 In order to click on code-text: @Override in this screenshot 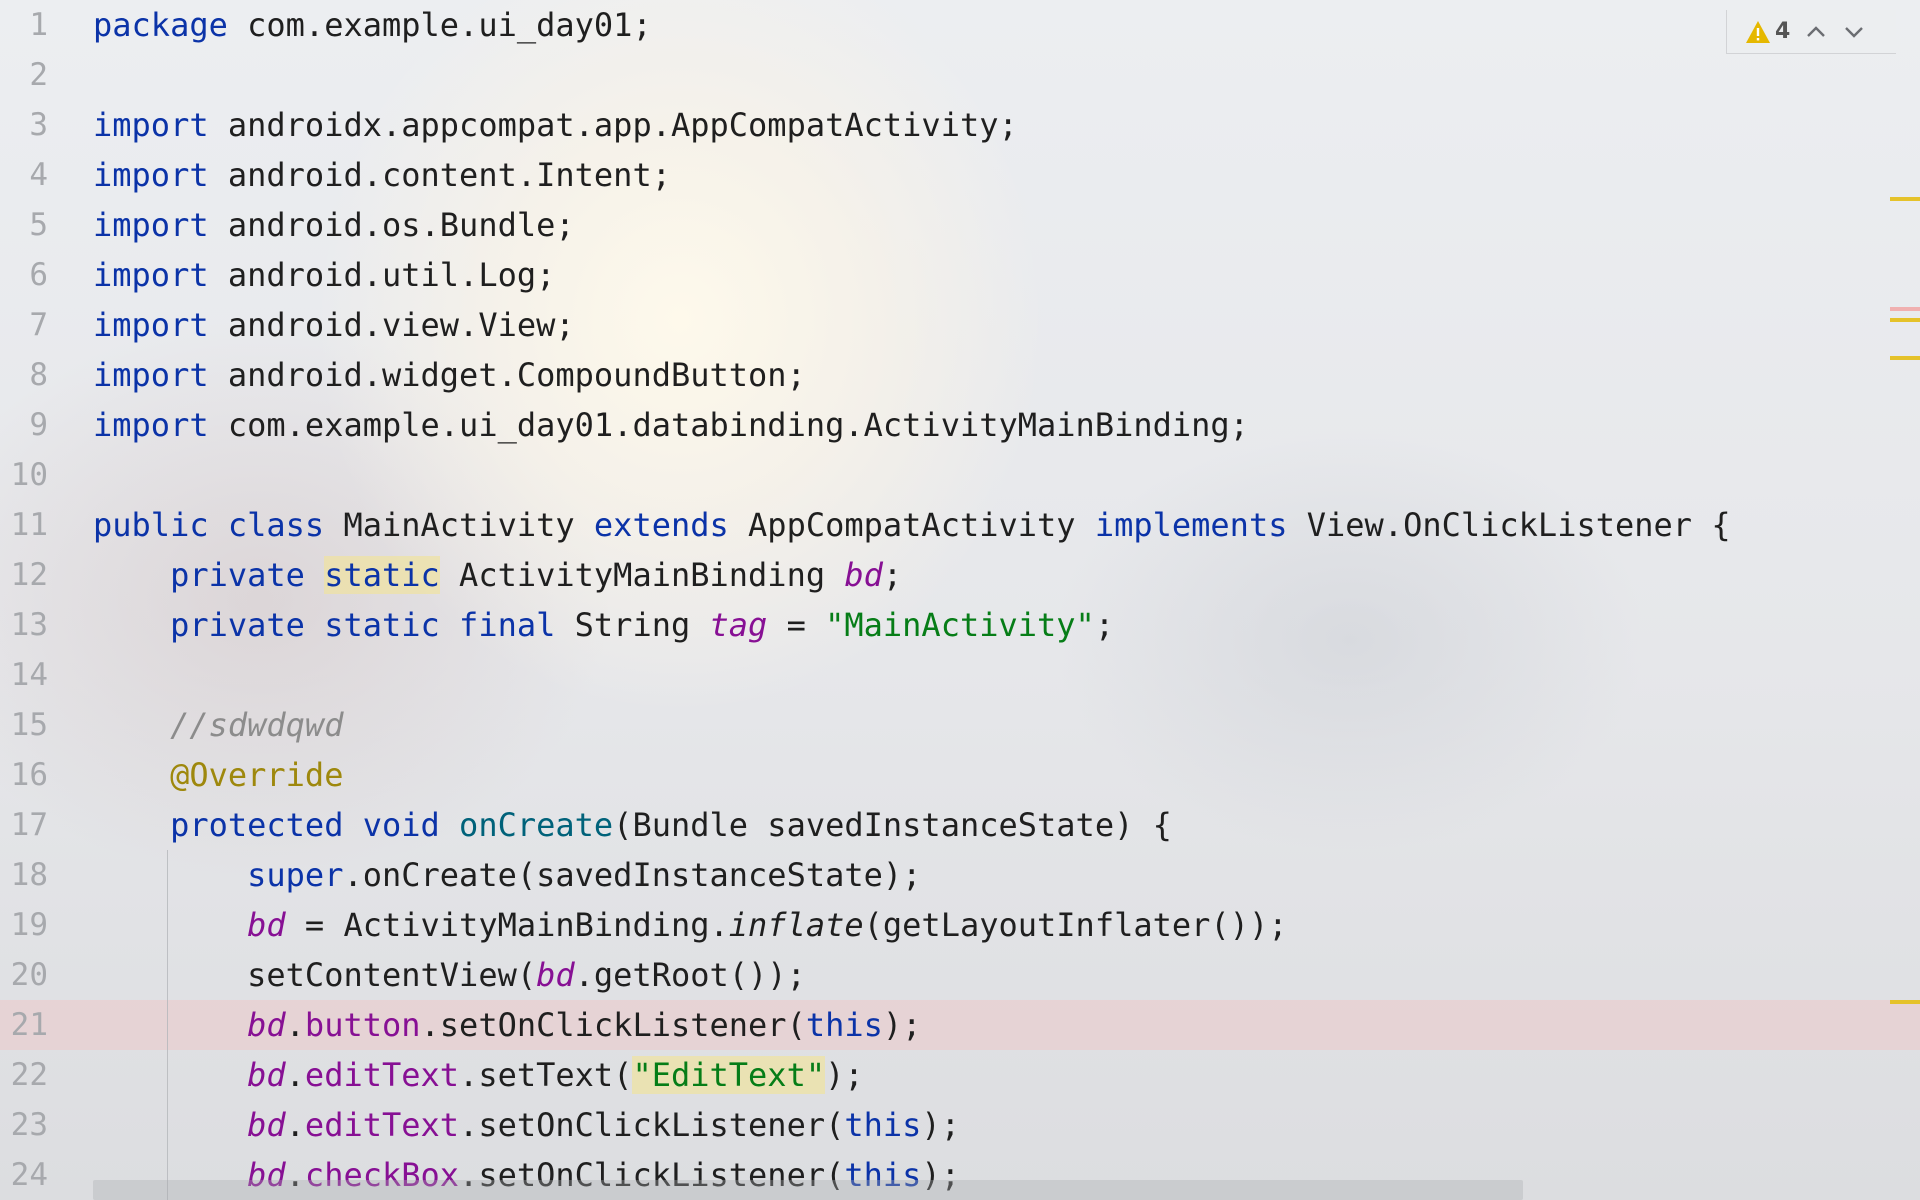, I will do `click(218, 775)`.